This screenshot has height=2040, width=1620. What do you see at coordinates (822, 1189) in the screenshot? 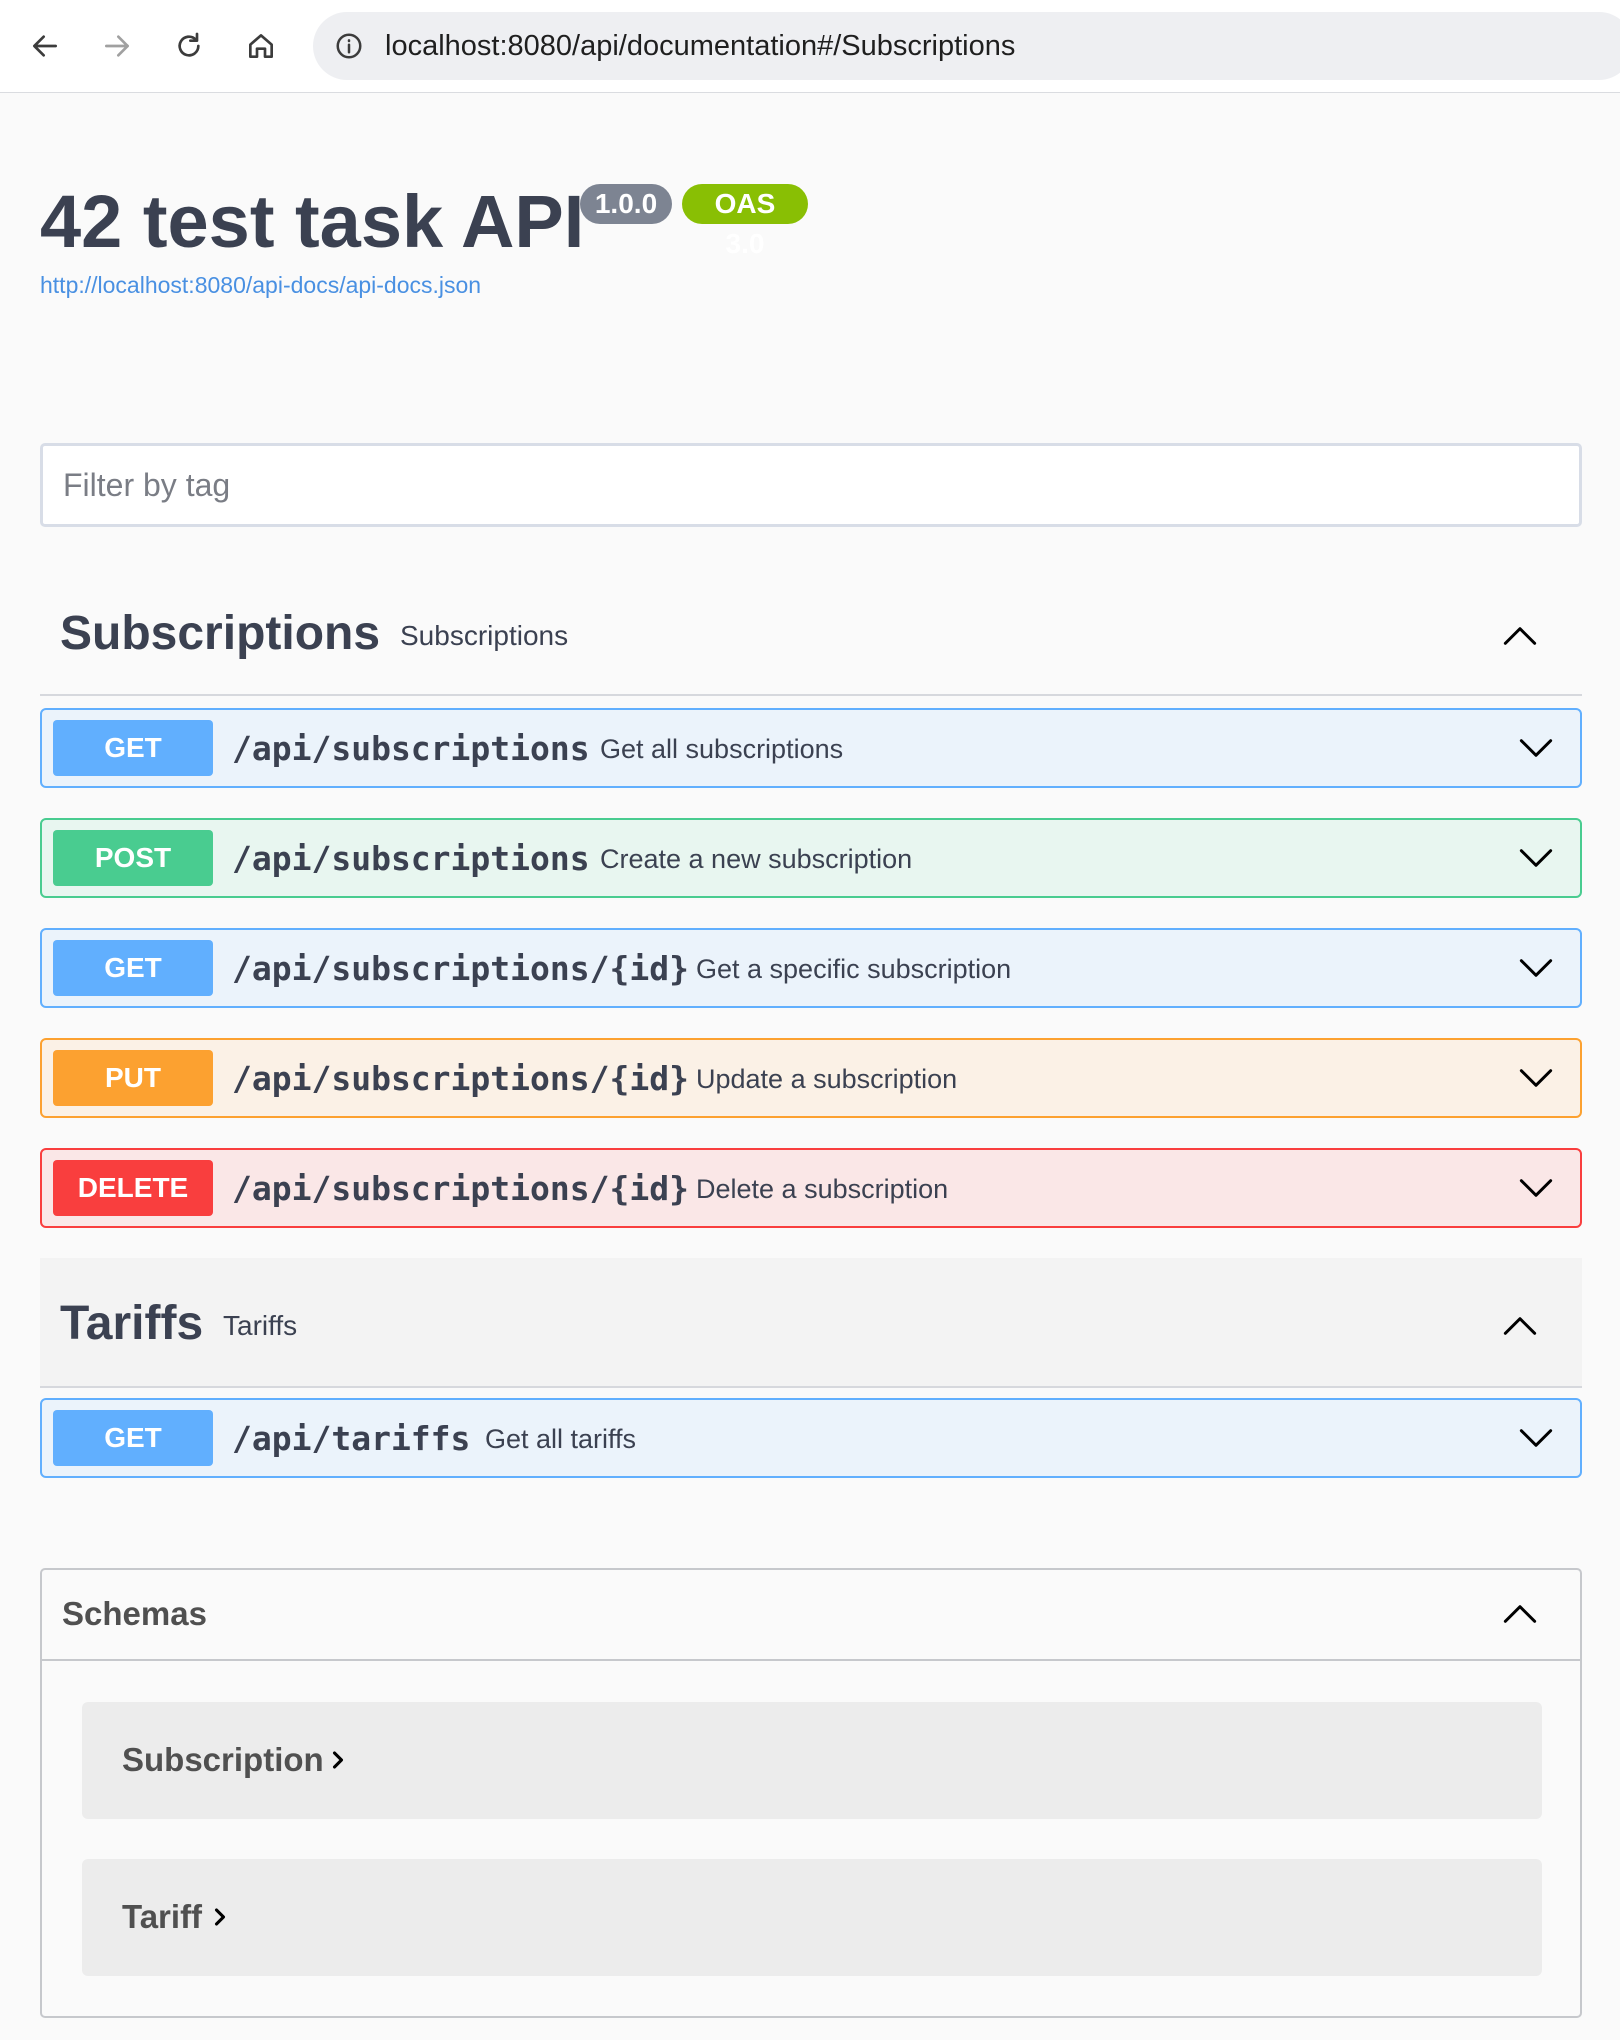
I see `operation-summary: Delete a subscription` at bounding box center [822, 1189].